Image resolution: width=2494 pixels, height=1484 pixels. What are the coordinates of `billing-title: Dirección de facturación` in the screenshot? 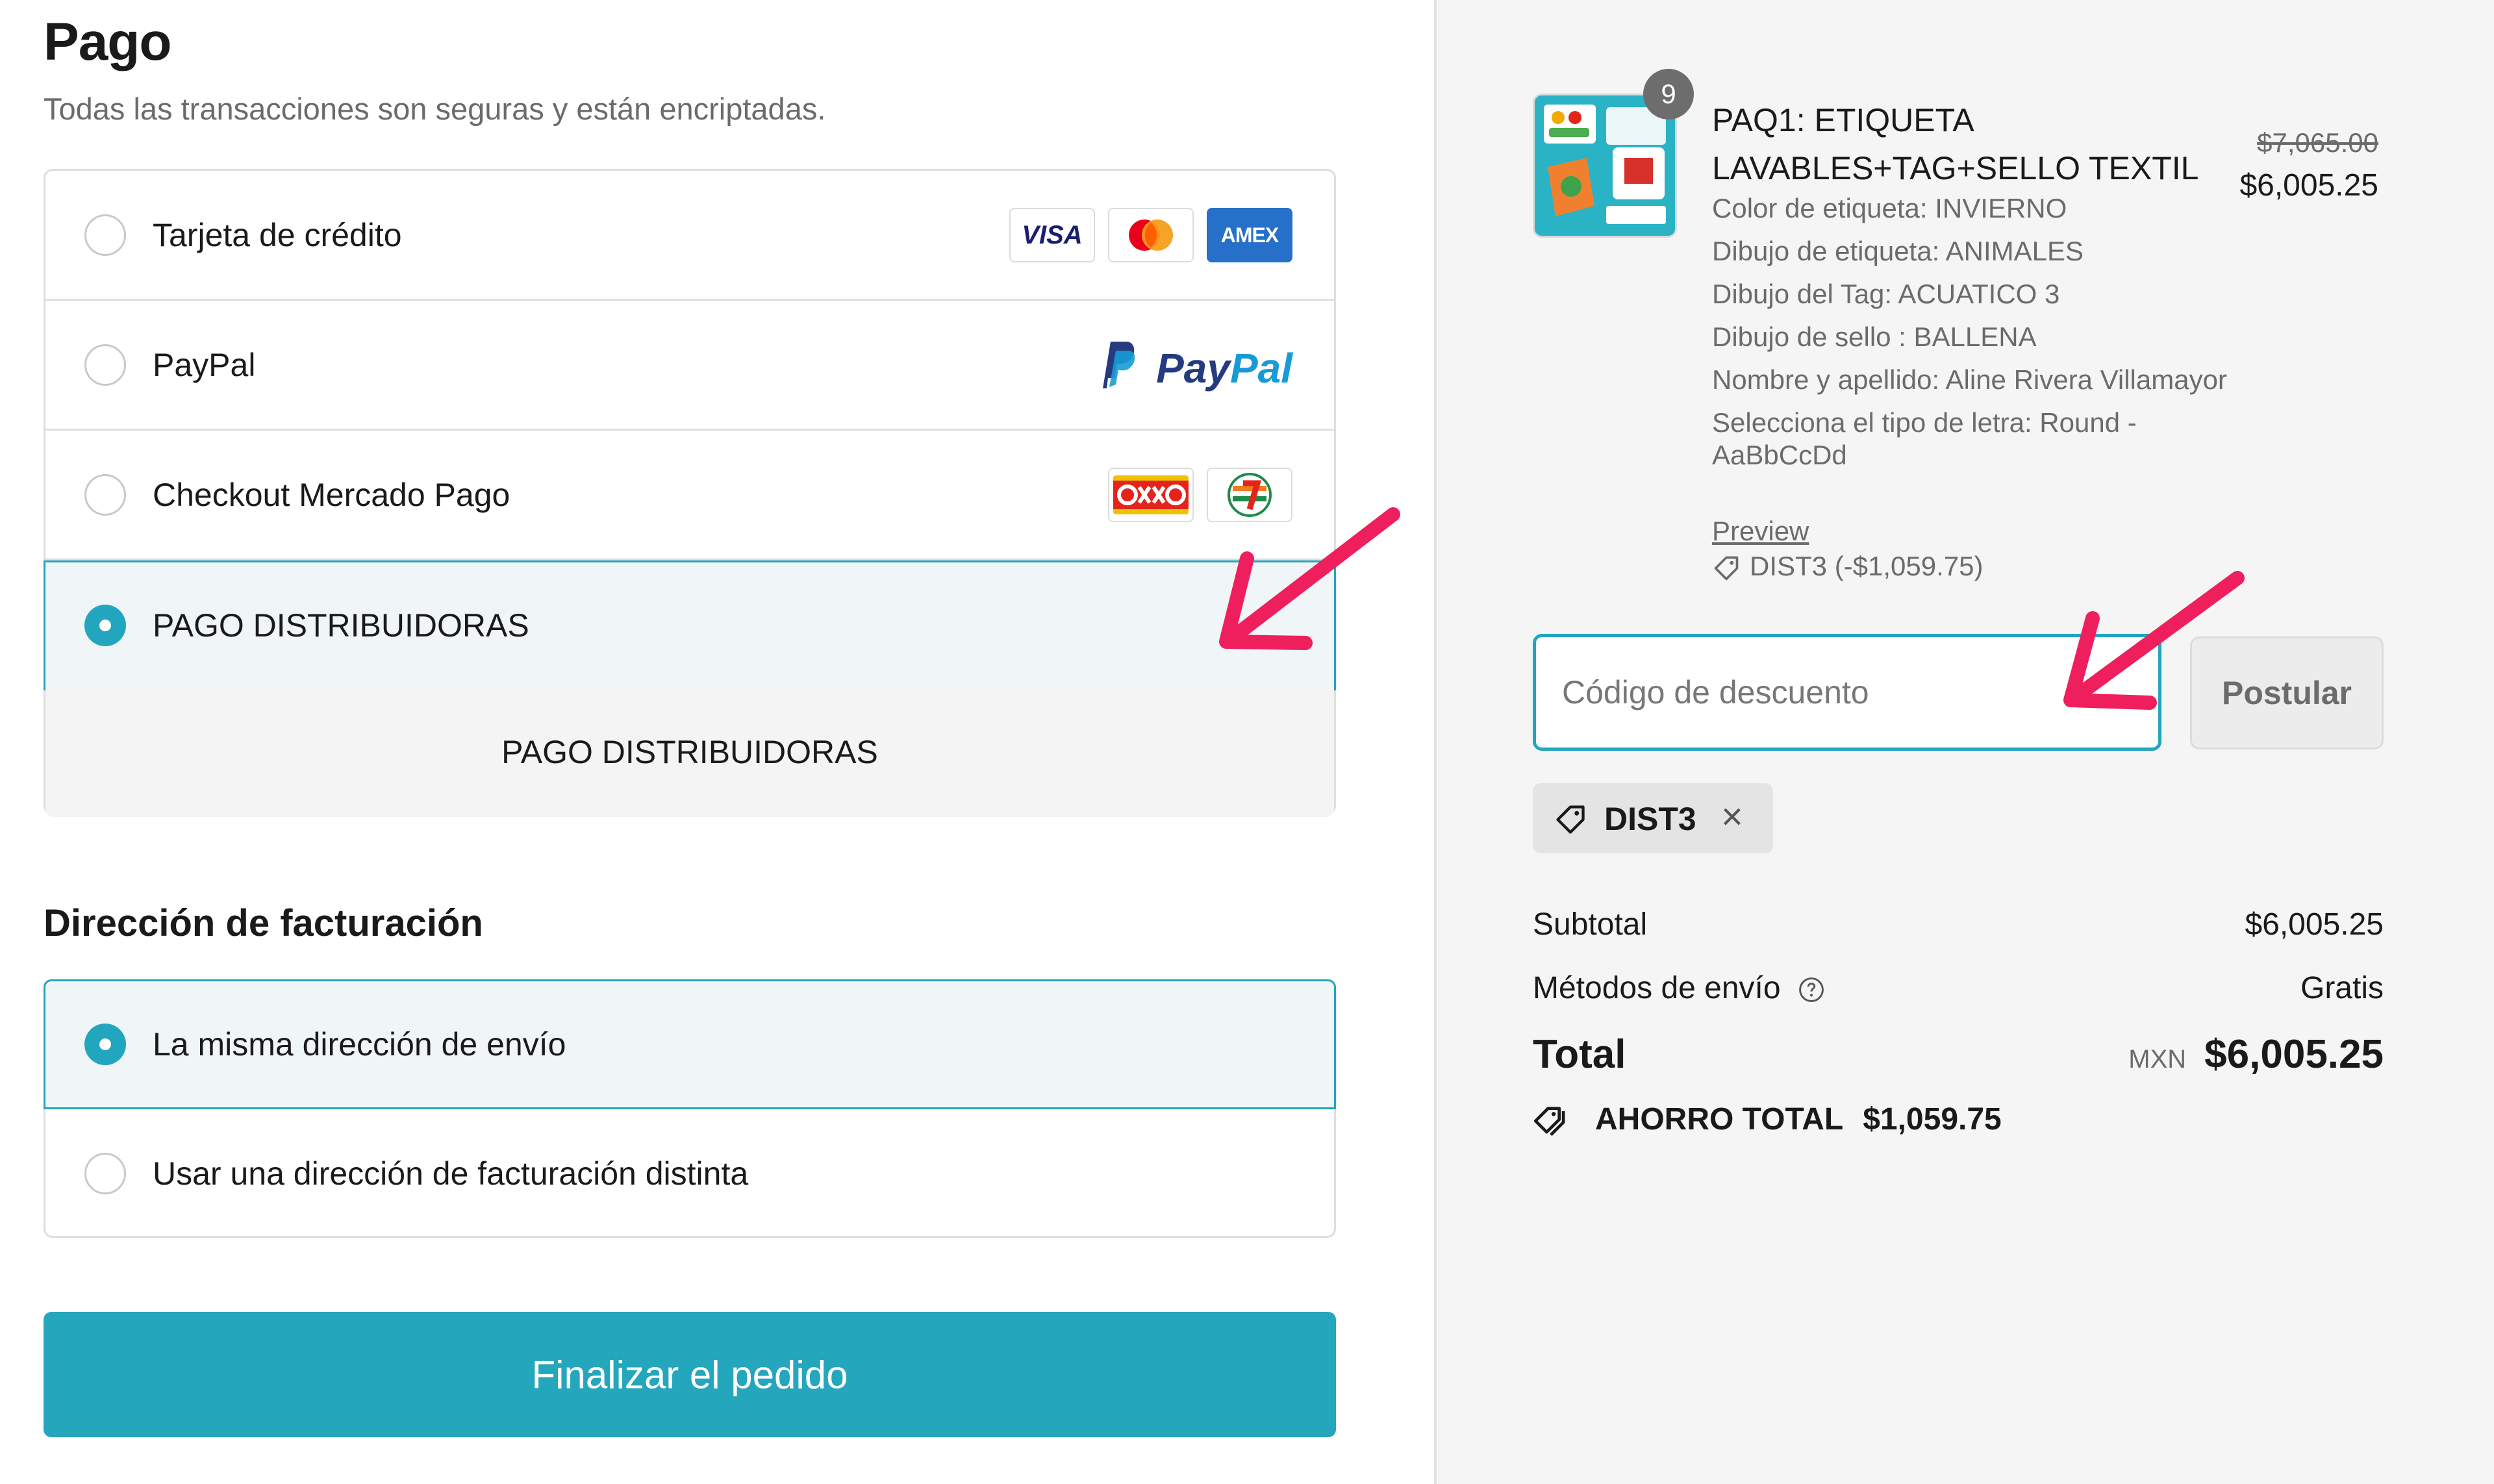 It's located at (263, 923).